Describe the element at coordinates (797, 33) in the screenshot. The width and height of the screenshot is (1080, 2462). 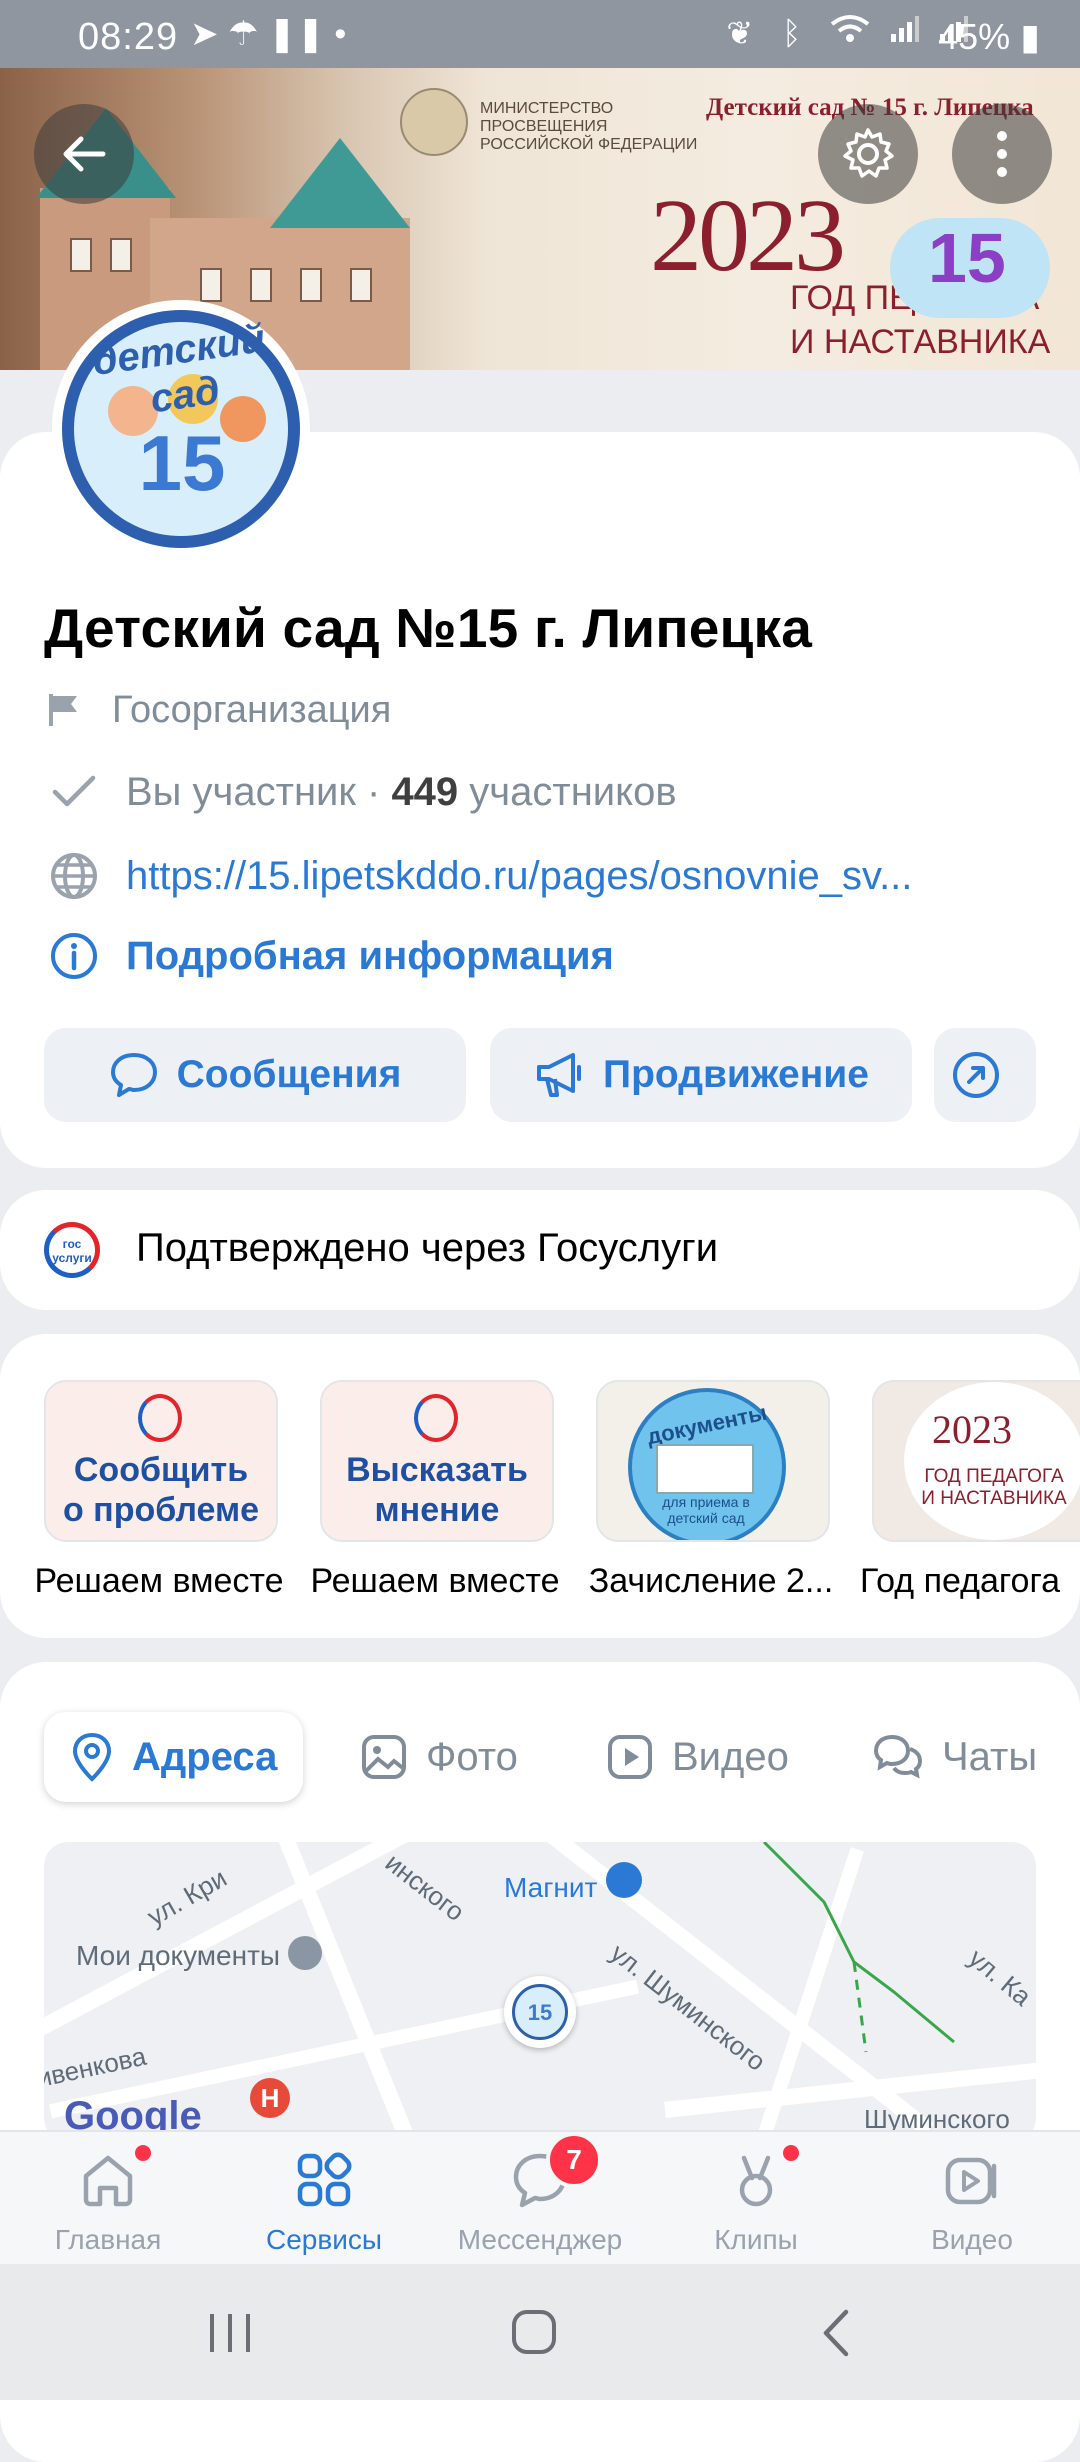
I see `bluetooth-icon: ᛒ` at that location.